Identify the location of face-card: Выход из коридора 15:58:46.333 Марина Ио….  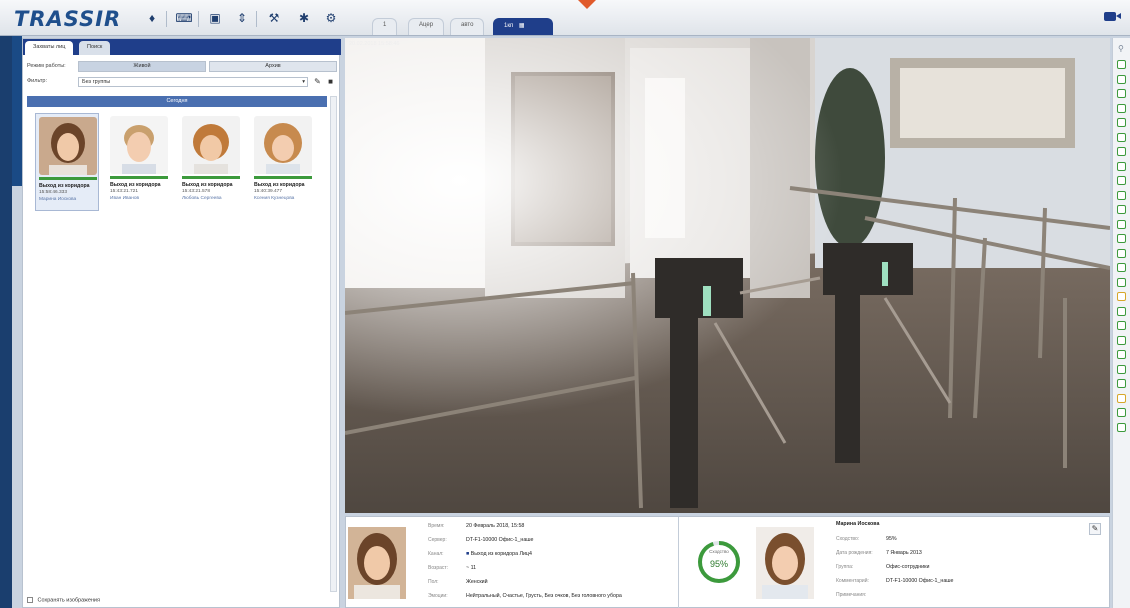
(67, 162).